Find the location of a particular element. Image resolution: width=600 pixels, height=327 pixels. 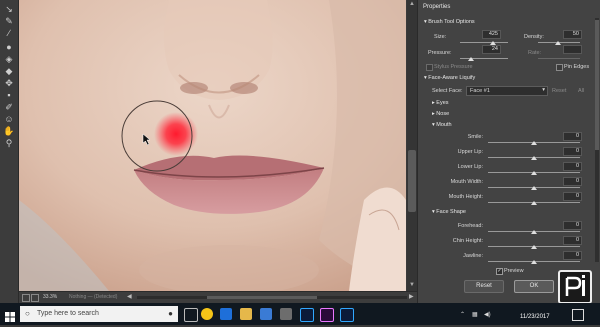

scroll-down-icon: ▼ is located at coordinates (412, 285).